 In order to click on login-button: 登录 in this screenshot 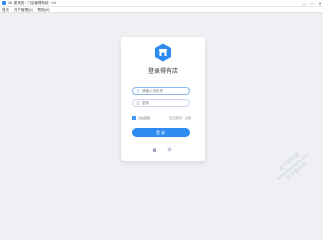, I will do `click(161, 132)`.